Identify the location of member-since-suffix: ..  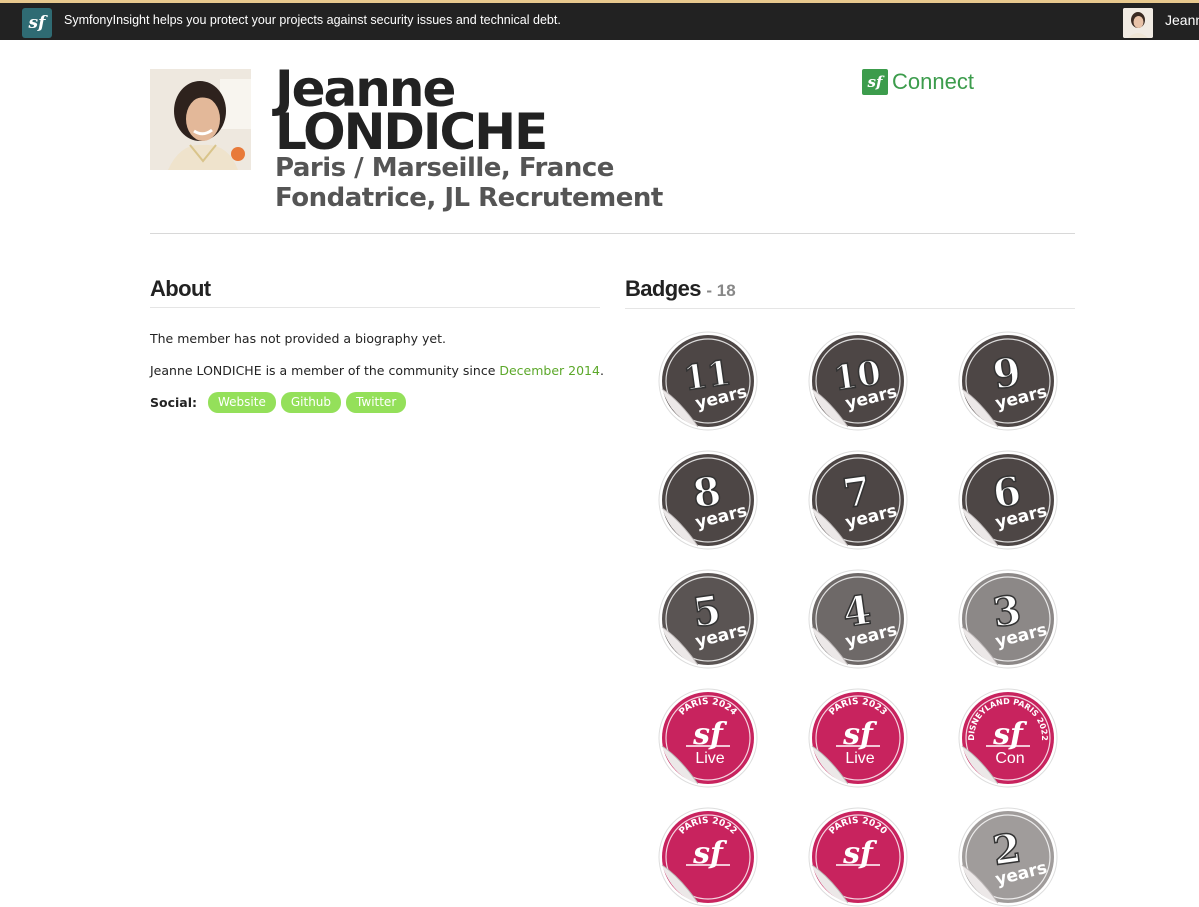
(601, 370).